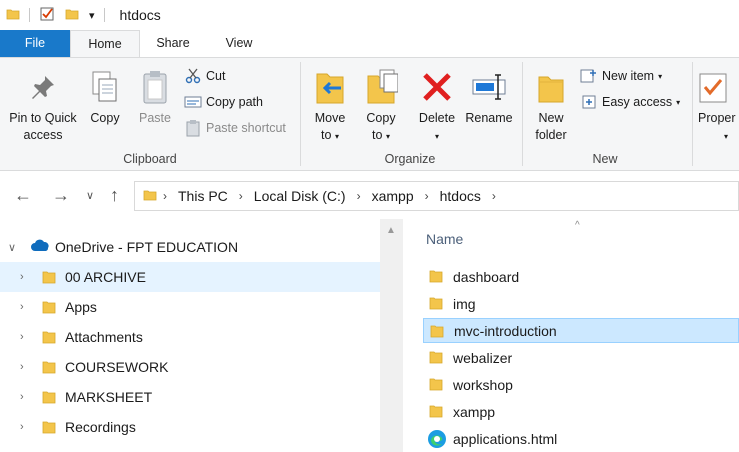 The width and height of the screenshot is (739, 452). I want to click on up-arrow-icon: ↑, so click(114, 195).